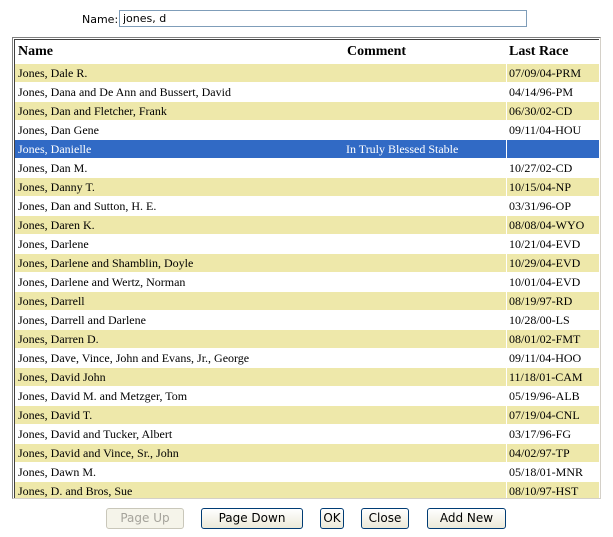 The image size is (613, 537). What do you see at coordinates (307, 339) in the screenshot?
I see `table-row: Jones, Darren D. 08/01/02-FMT` at bounding box center [307, 339].